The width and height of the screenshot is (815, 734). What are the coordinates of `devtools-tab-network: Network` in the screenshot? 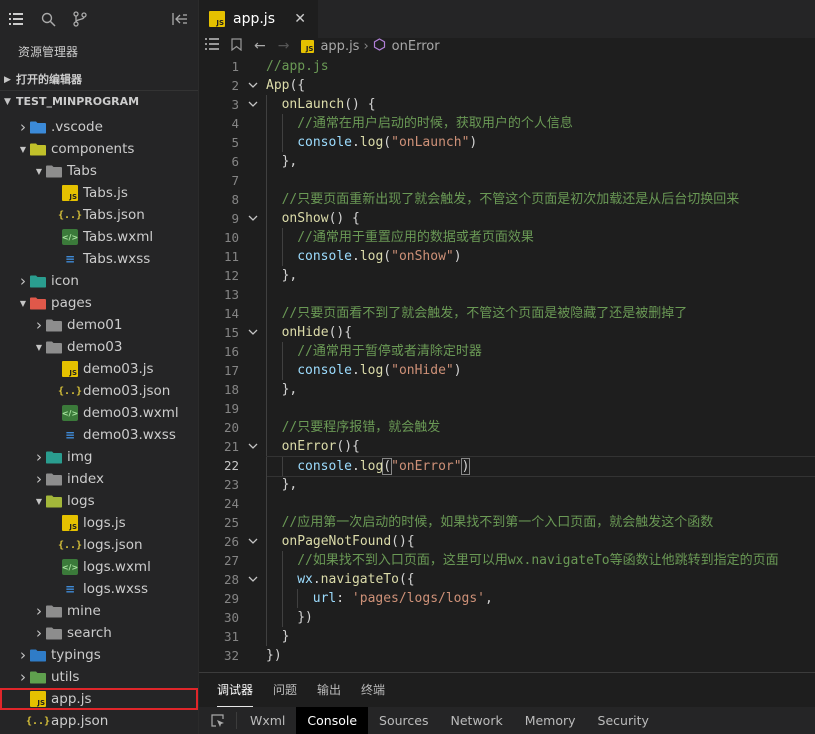 It's located at (477, 720).